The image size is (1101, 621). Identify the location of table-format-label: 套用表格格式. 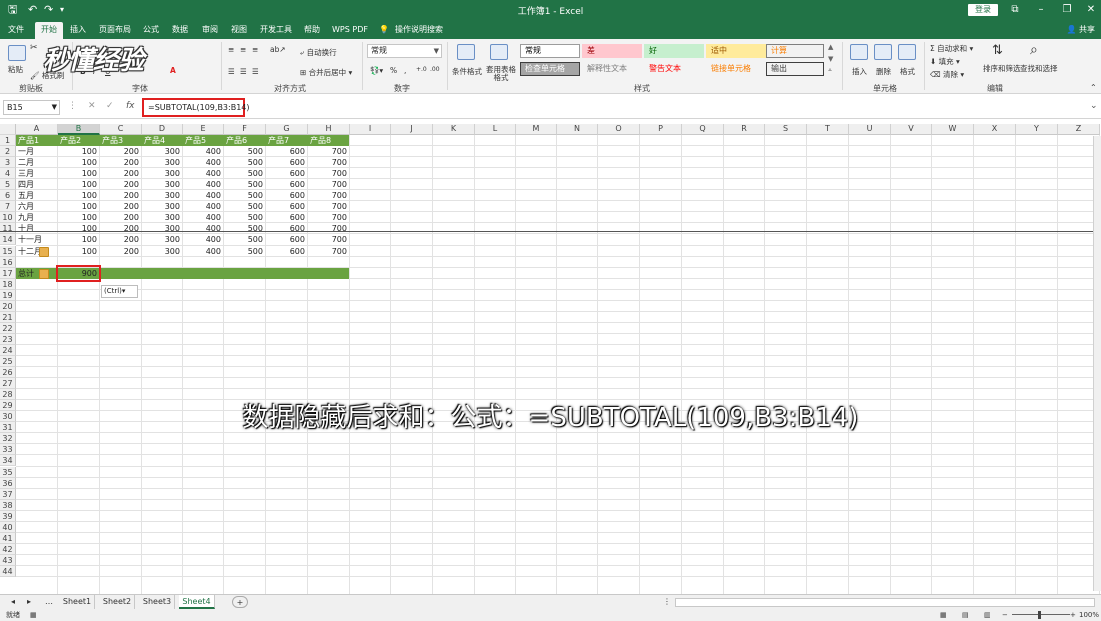
(501, 74).